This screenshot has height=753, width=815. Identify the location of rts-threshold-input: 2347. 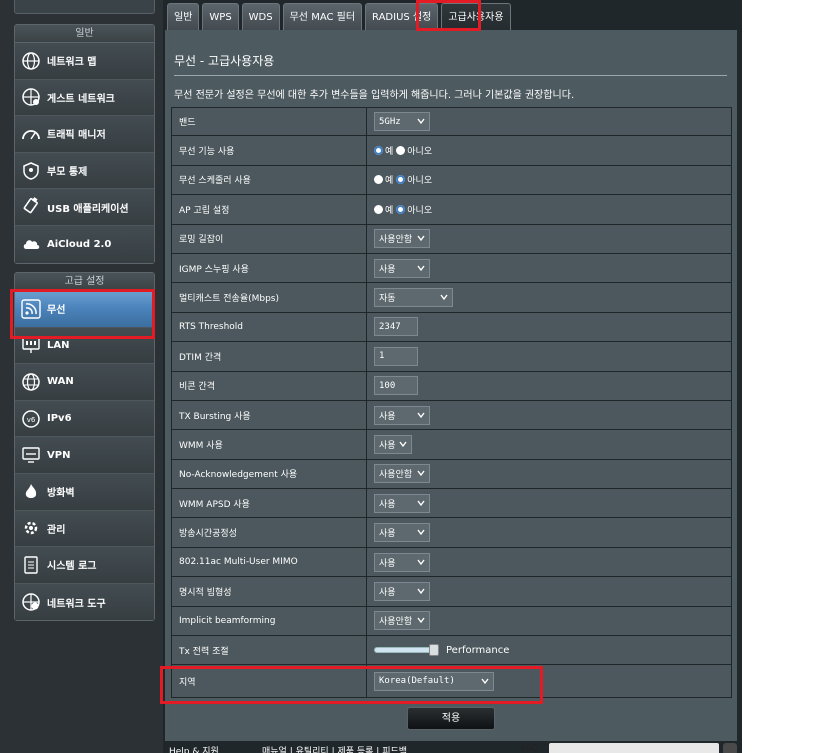
(396, 327).